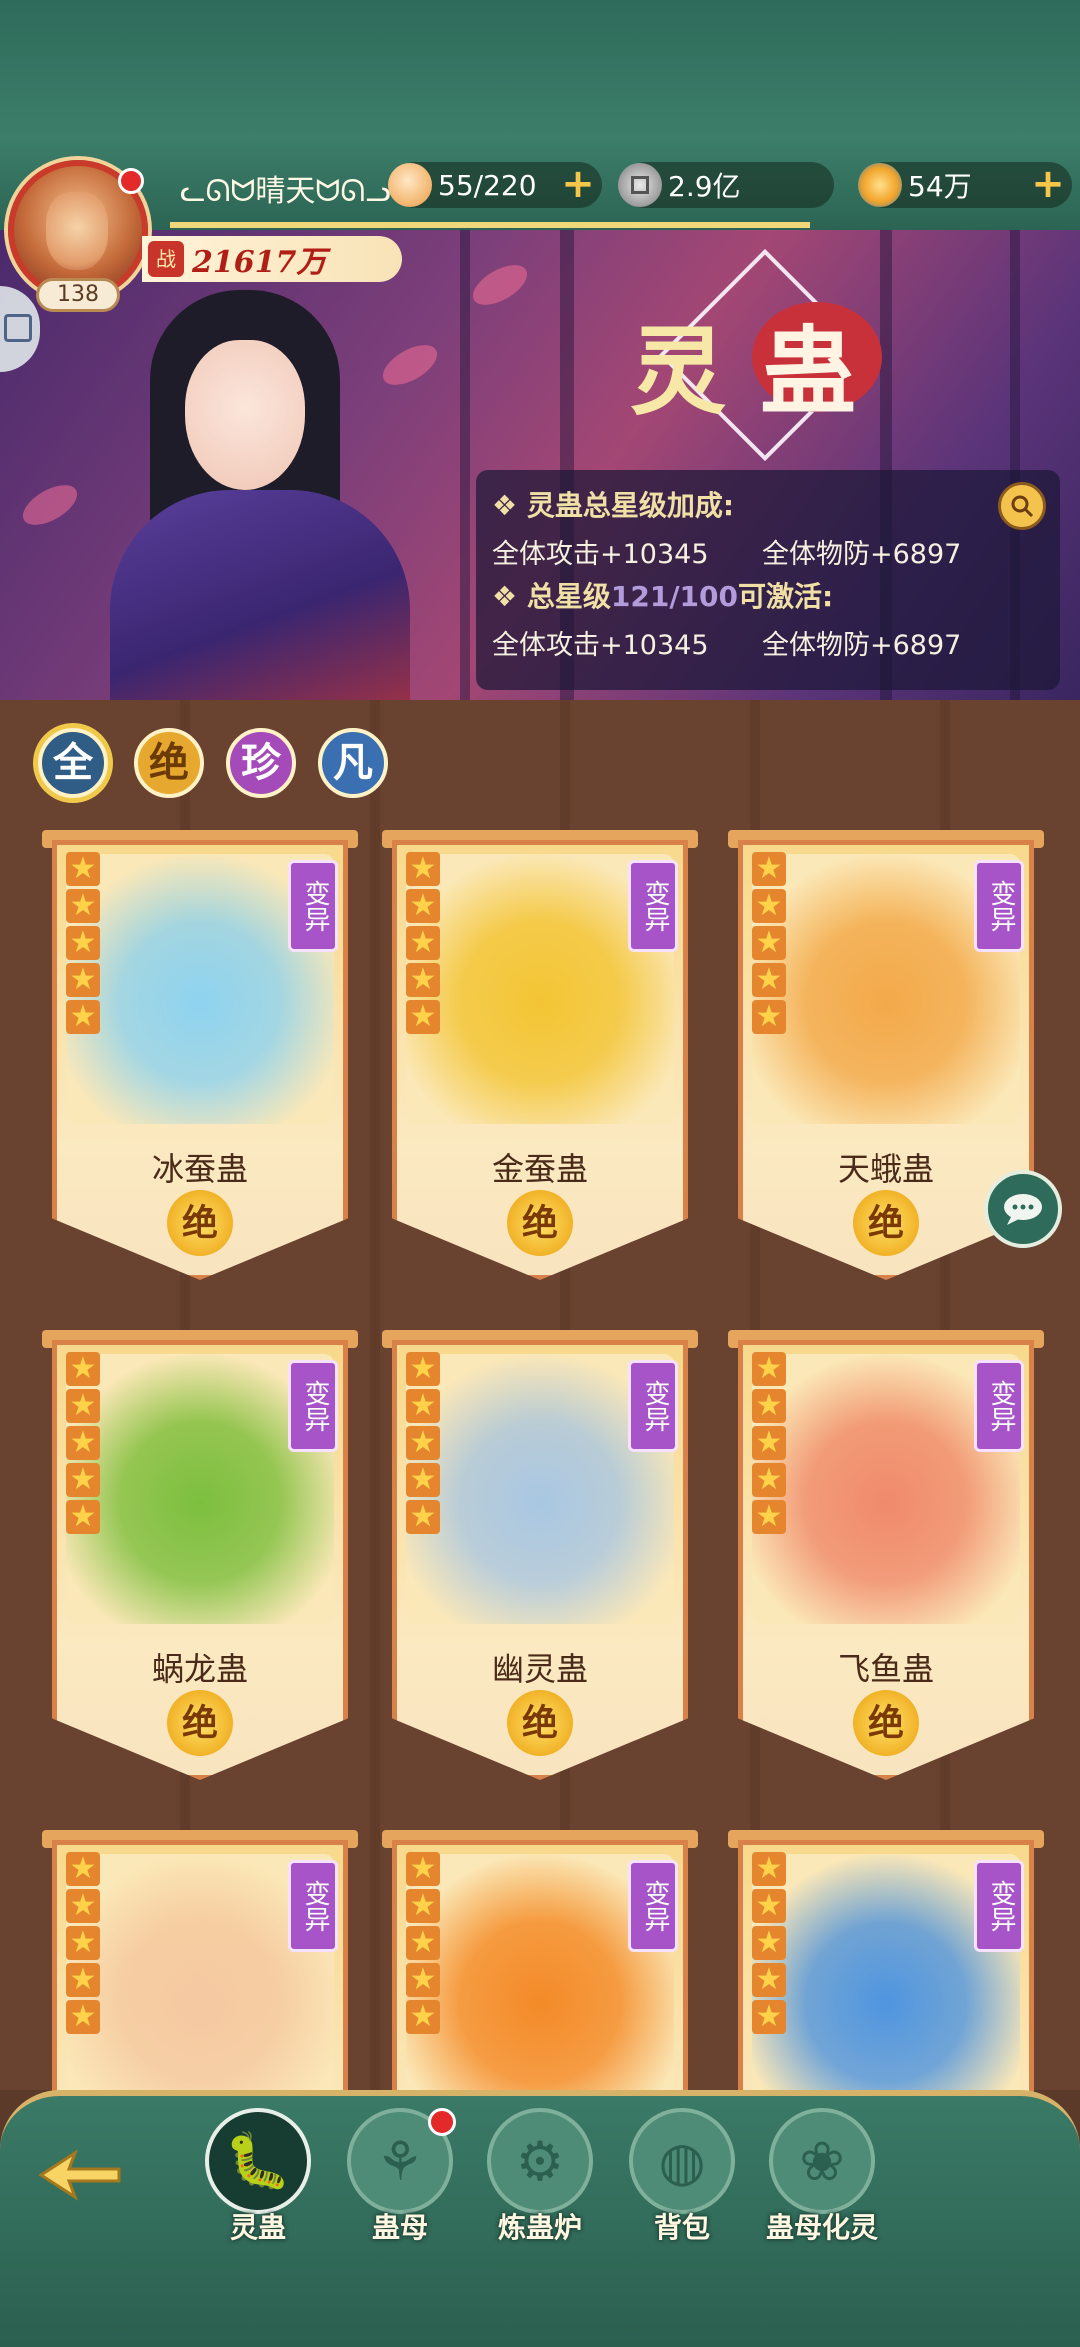 The width and height of the screenshot is (1080, 2347). I want to click on gu-name: 天蛾蛊, so click(885, 1169).